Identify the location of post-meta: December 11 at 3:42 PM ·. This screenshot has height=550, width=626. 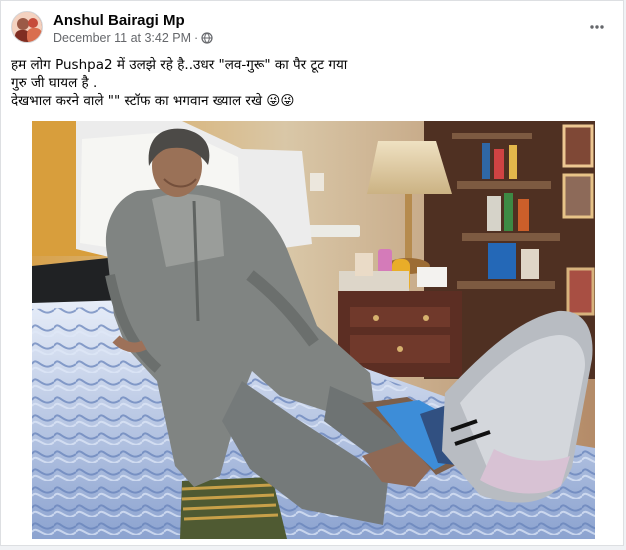
(133, 38).